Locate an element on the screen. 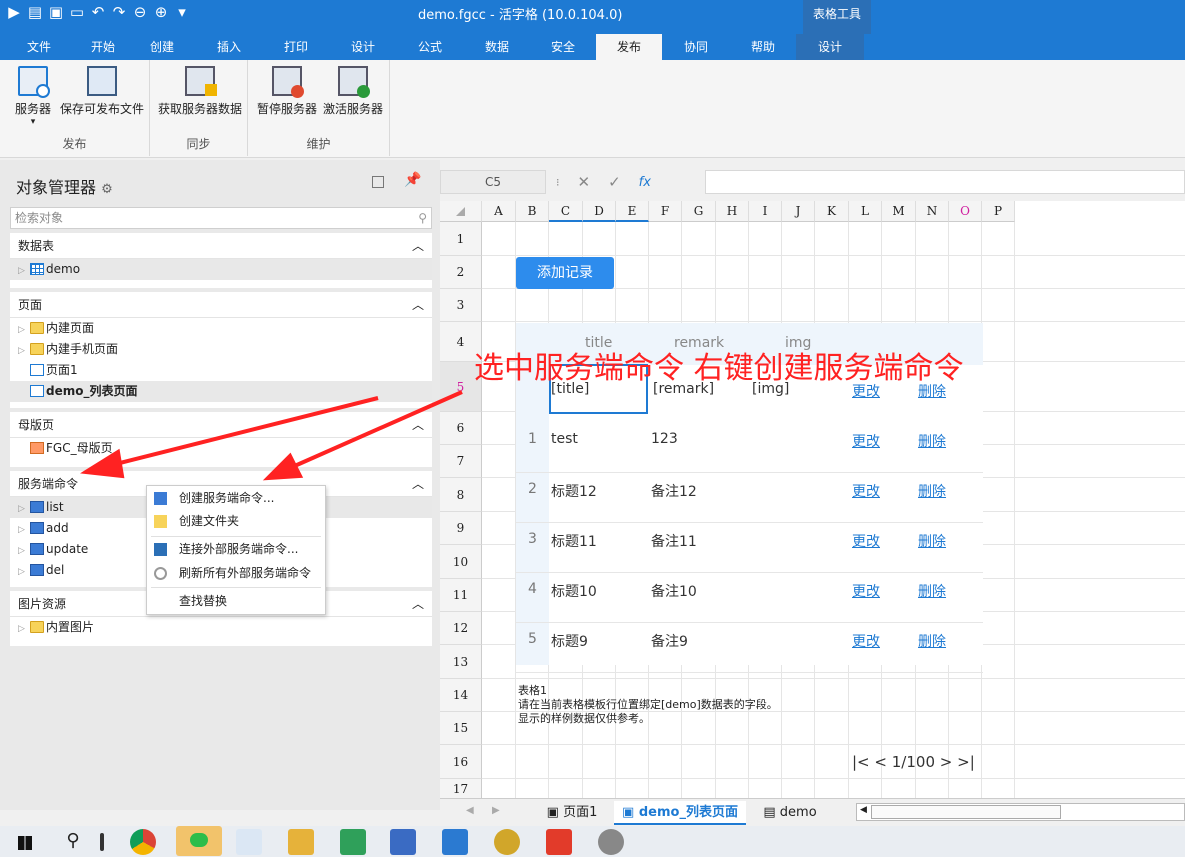 The image size is (1185, 857). row-header-12: 12 is located at coordinates (461, 628).